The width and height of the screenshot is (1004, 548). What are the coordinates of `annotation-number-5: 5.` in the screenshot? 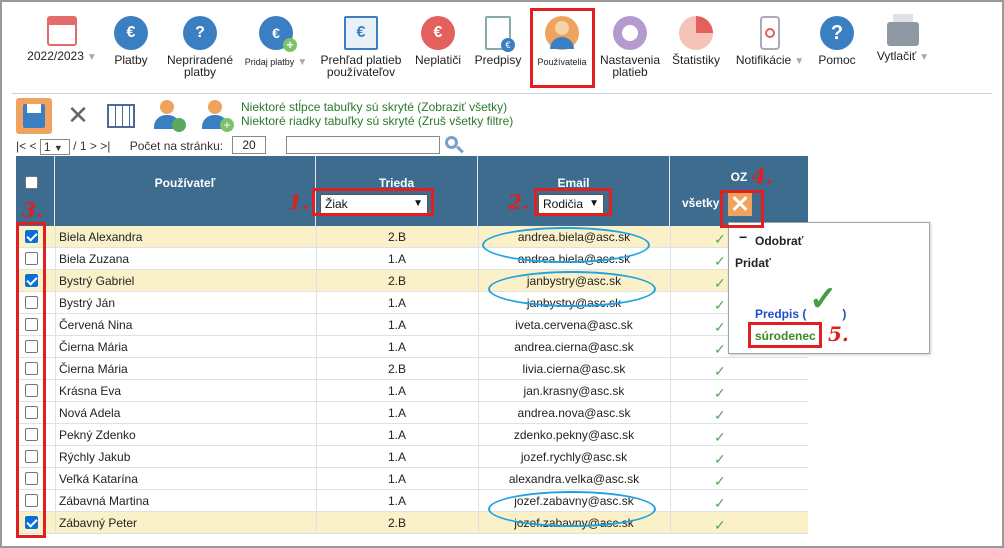 It's located at (838, 334).